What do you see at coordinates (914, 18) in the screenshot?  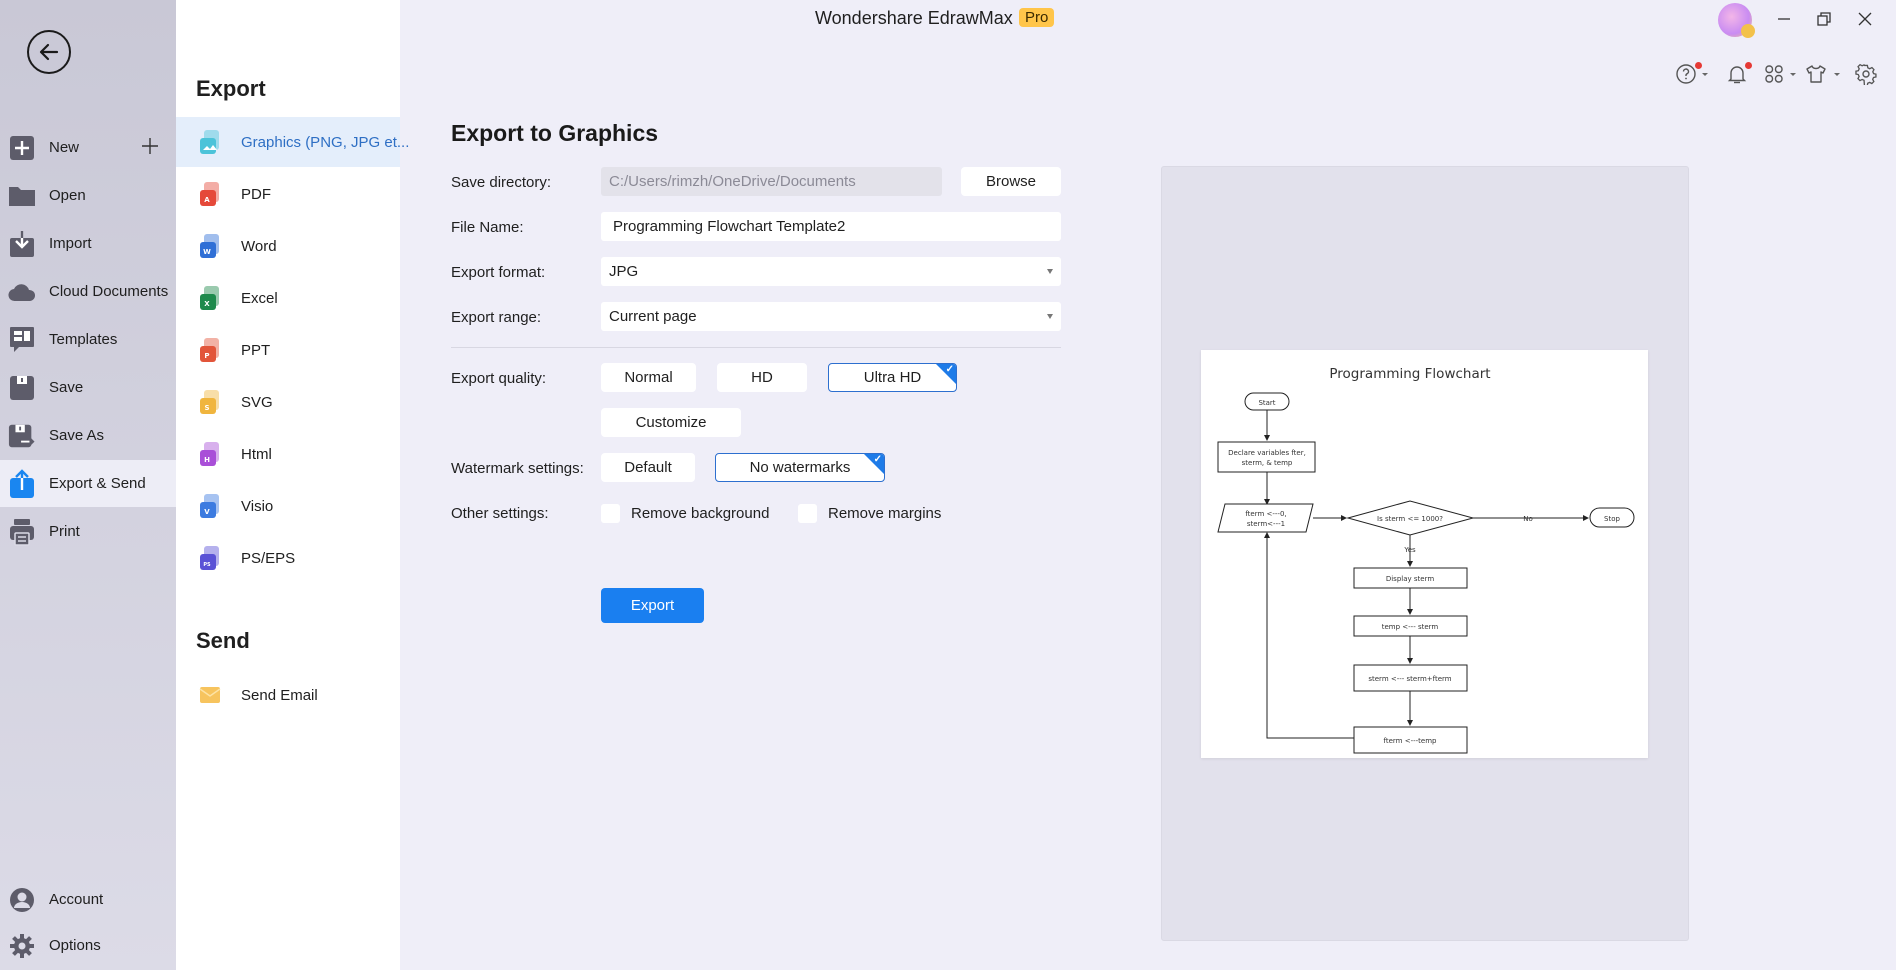 I see `app-title: Wondershare EdrawMax` at bounding box center [914, 18].